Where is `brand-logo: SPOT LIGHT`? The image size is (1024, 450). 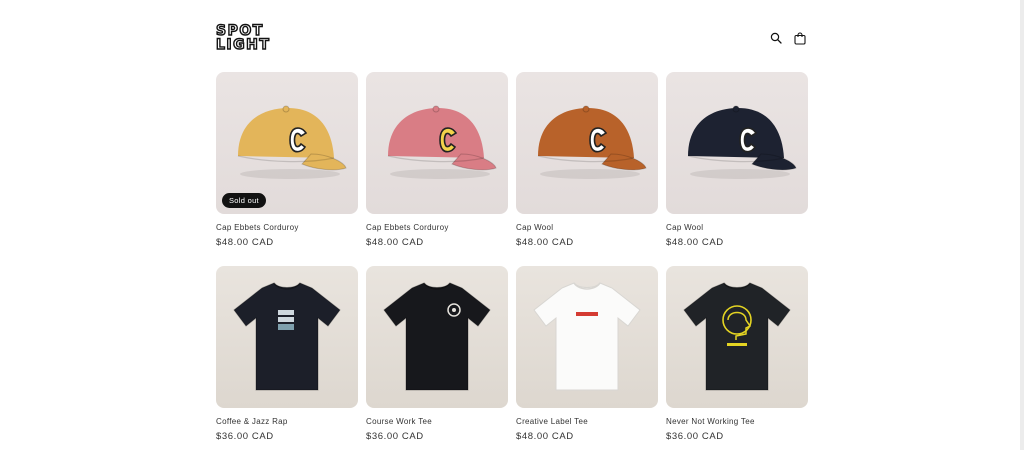
brand-logo: SPOT LIGHT is located at coordinates (248, 38).